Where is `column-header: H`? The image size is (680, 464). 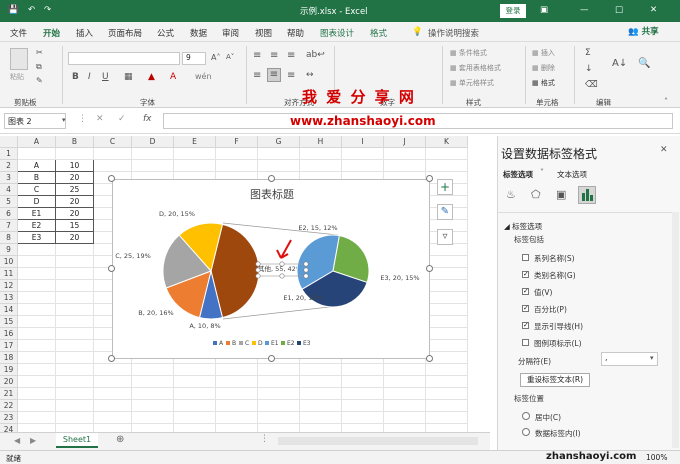
column-header: H is located at coordinates (321, 142).